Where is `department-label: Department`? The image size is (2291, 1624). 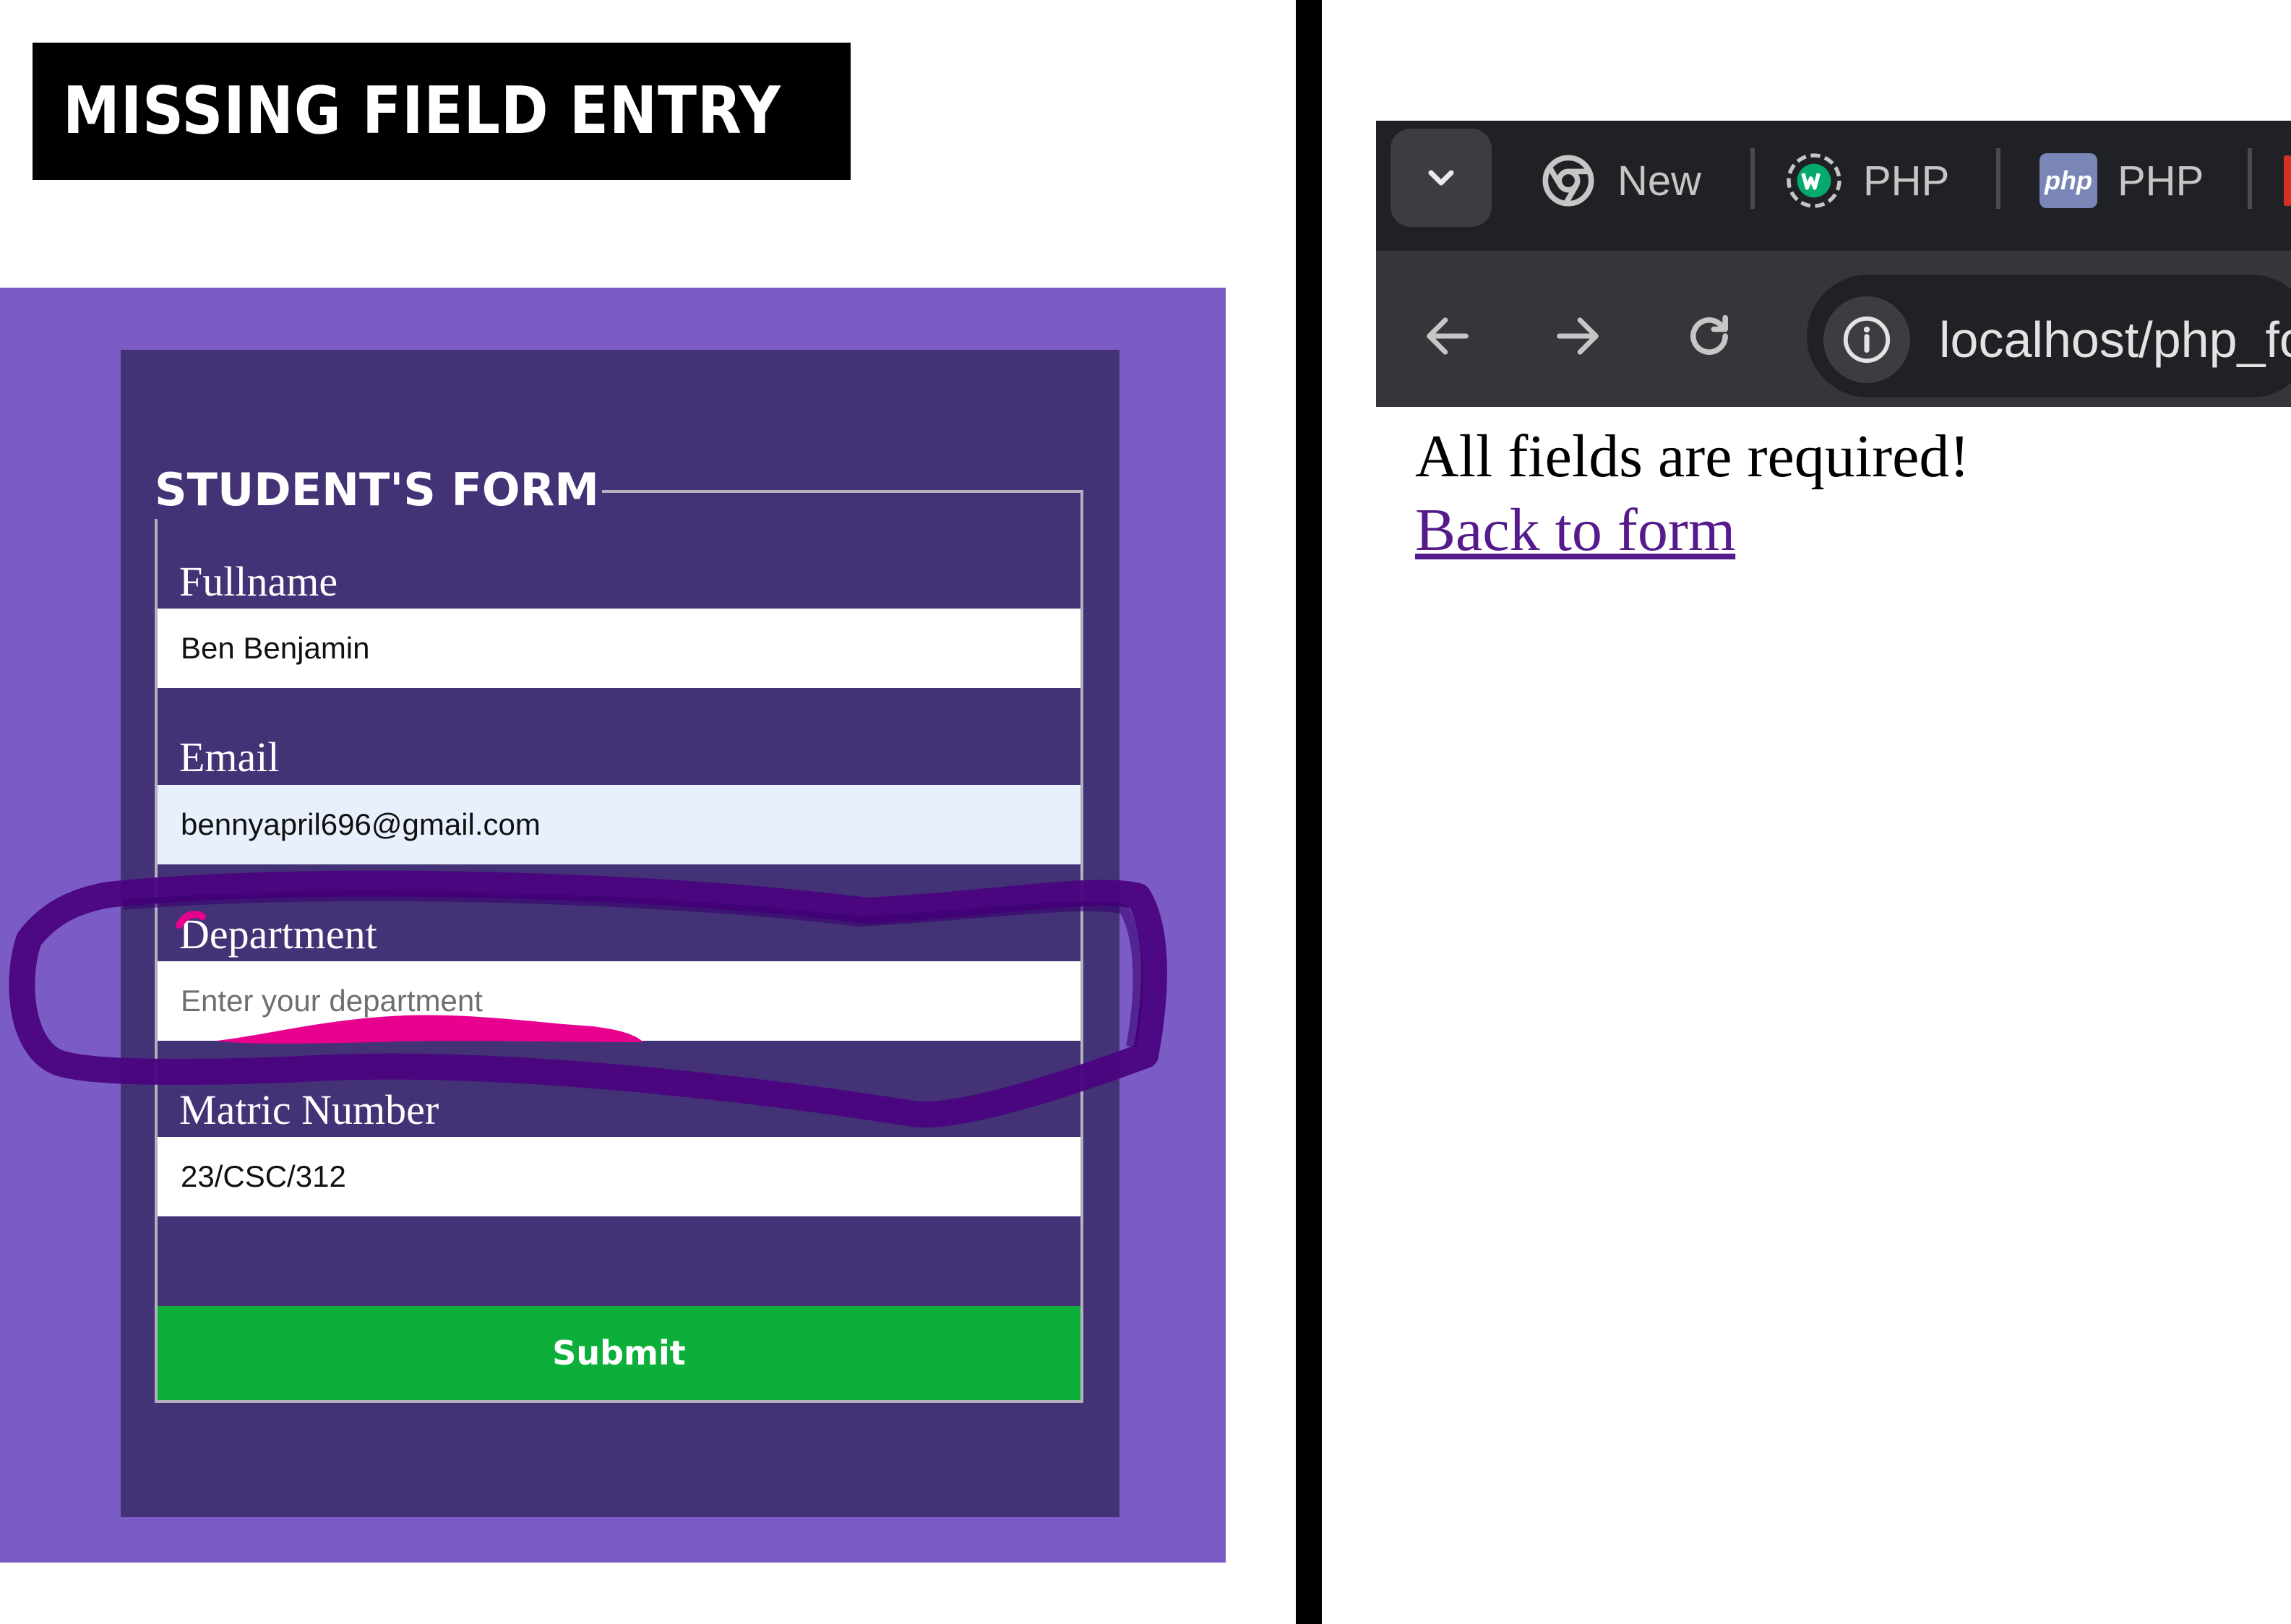 department-label: Department is located at coordinates (278, 934).